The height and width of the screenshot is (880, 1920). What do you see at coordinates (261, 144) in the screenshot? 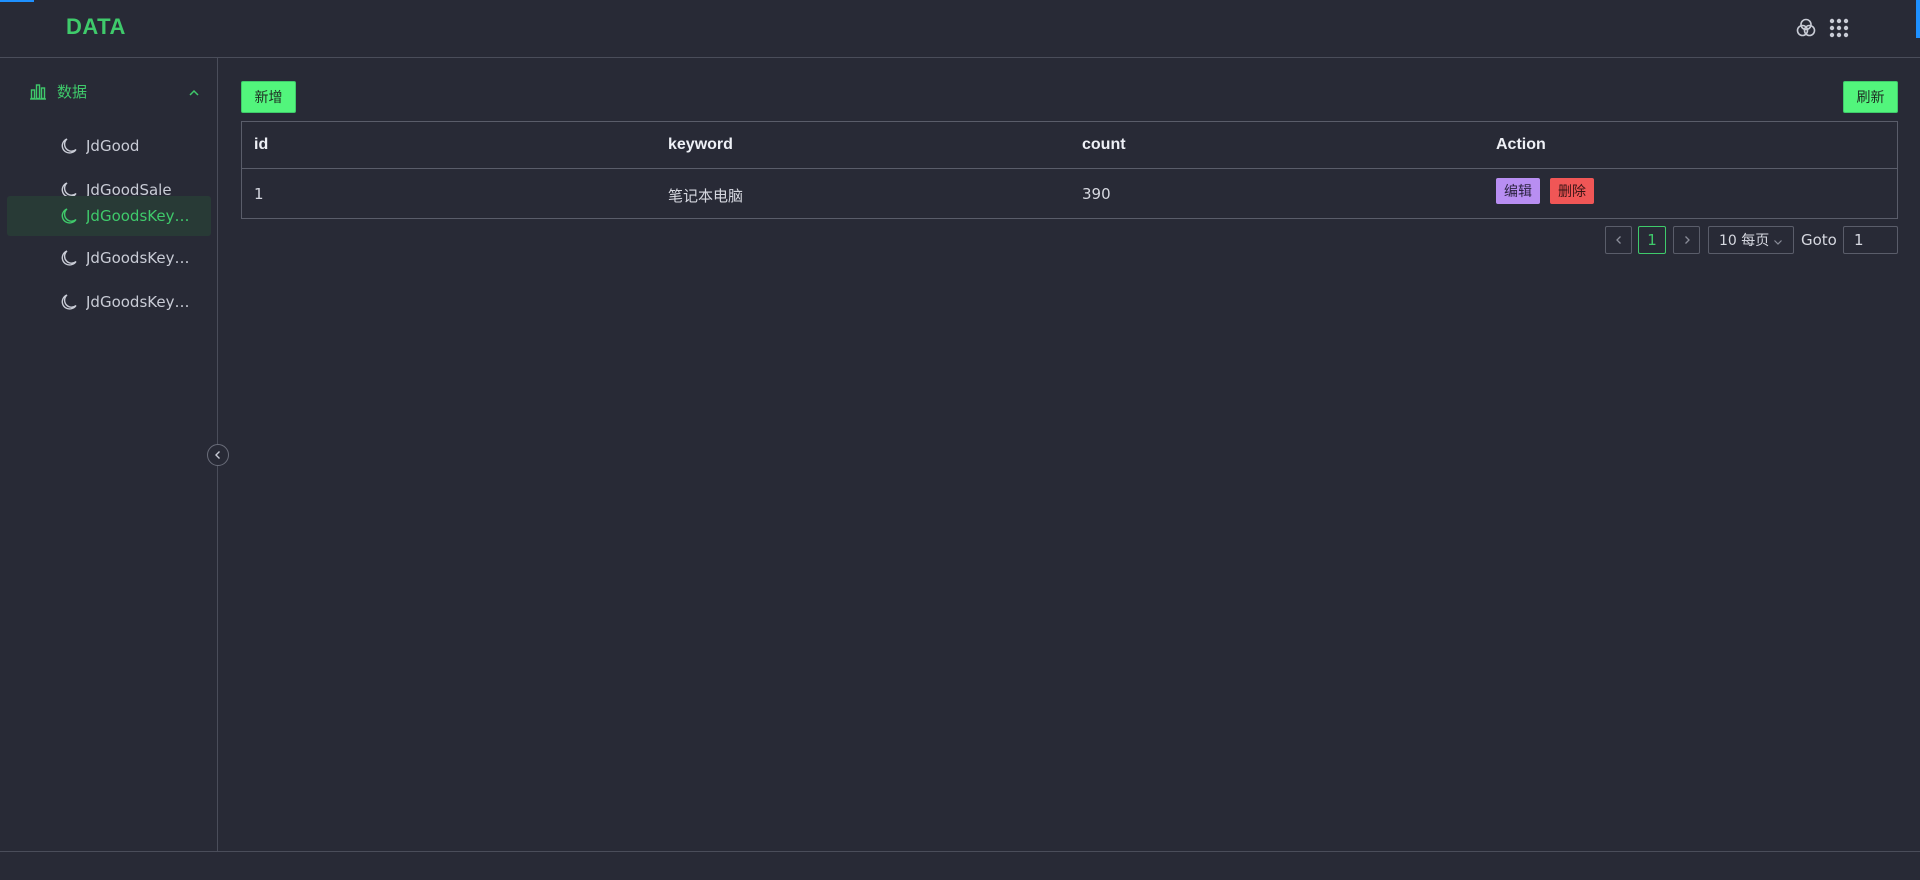
I see `column-header-id: id` at bounding box center [261, 144].